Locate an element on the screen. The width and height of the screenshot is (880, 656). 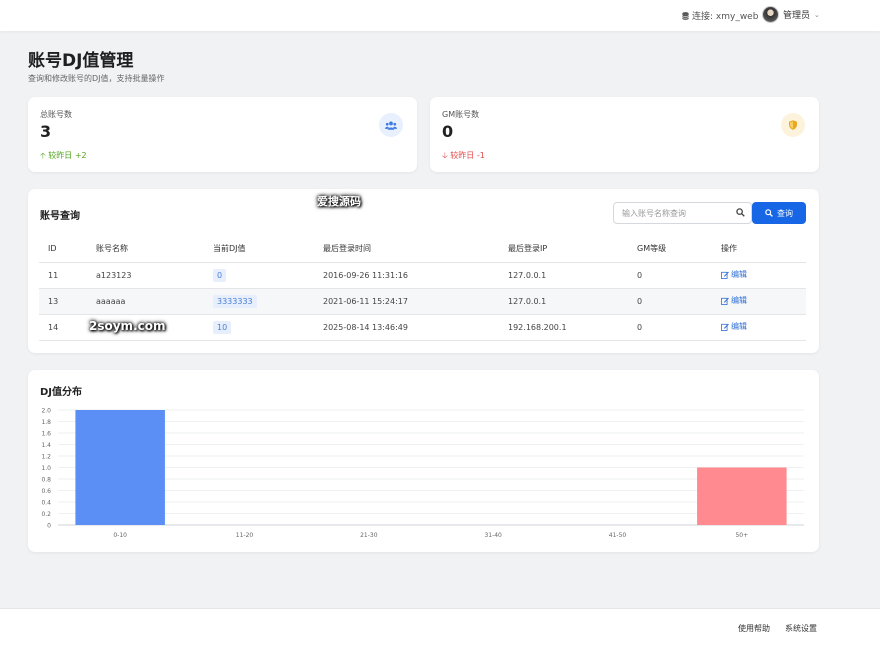
stat-change: 🡡 较昨日 +2 is located at coordinates (63, 157).